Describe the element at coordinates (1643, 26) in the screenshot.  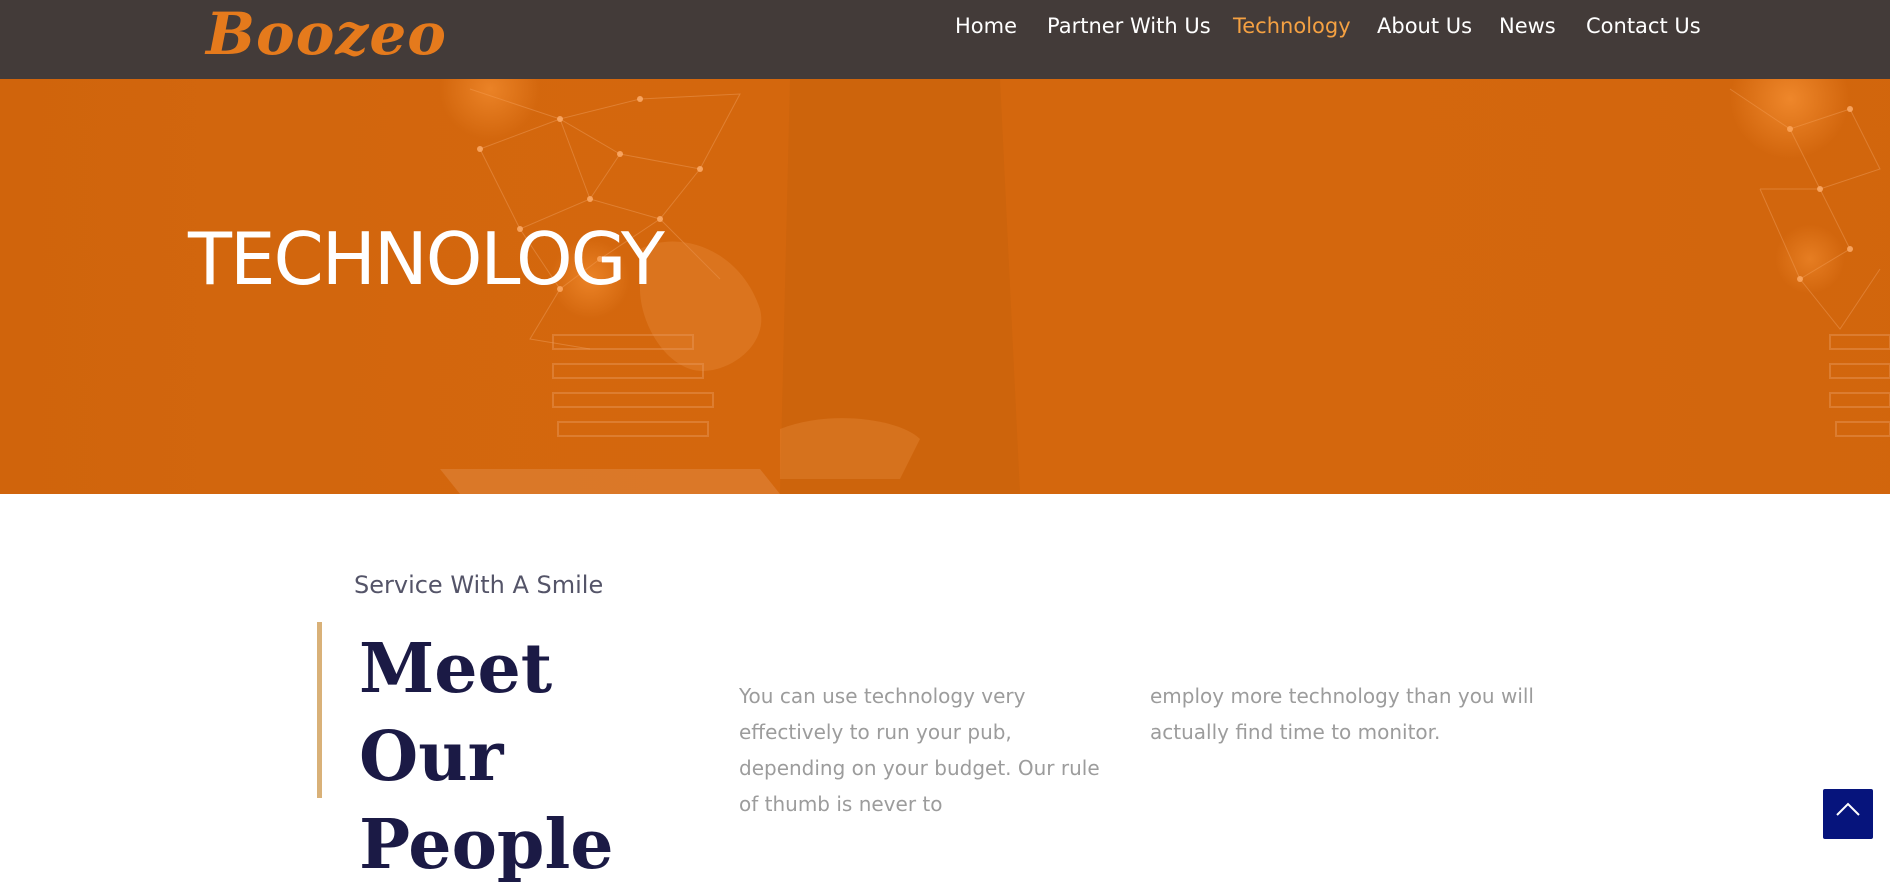
I see `nav-contact-us: Contact Us` at that location.